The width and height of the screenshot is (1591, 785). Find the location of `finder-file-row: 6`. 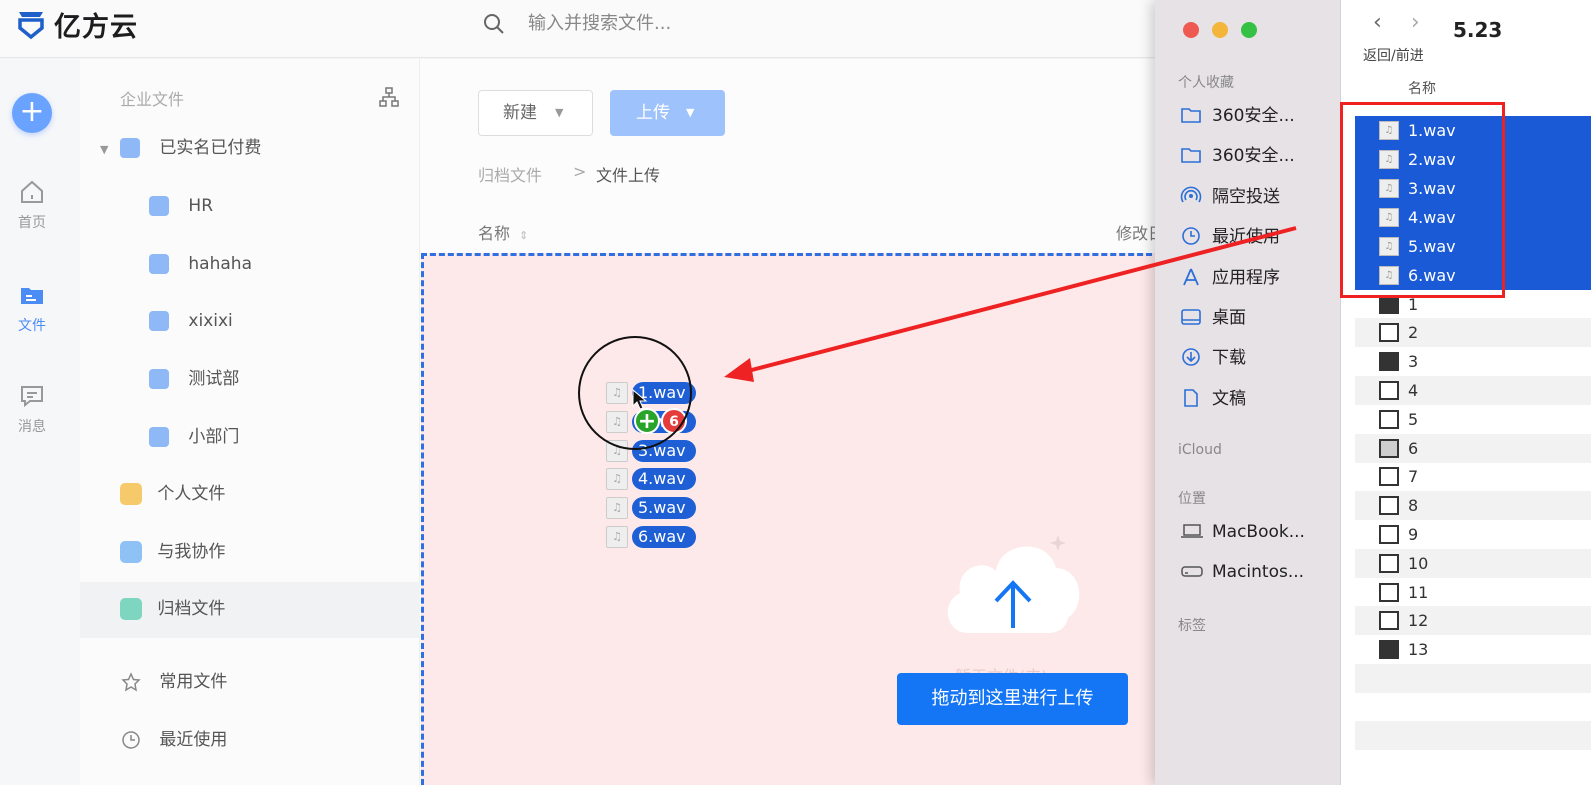

finder-file-row: 6 is located at coordinates (1473, 448).